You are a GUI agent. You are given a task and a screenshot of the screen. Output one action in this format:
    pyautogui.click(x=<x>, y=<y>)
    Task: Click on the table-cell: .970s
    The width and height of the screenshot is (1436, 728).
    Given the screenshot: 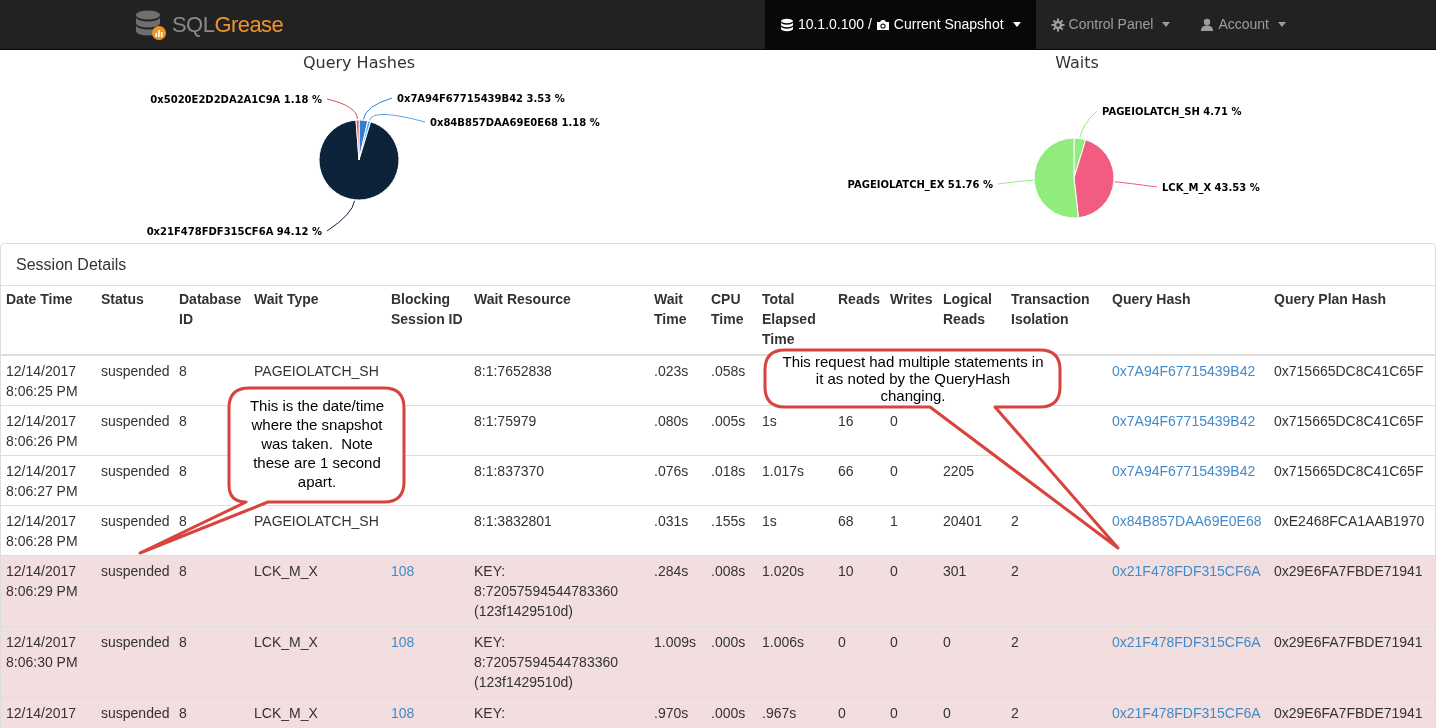 What is the action you would take?
    pyautogui.click(x=671, y=712)
    